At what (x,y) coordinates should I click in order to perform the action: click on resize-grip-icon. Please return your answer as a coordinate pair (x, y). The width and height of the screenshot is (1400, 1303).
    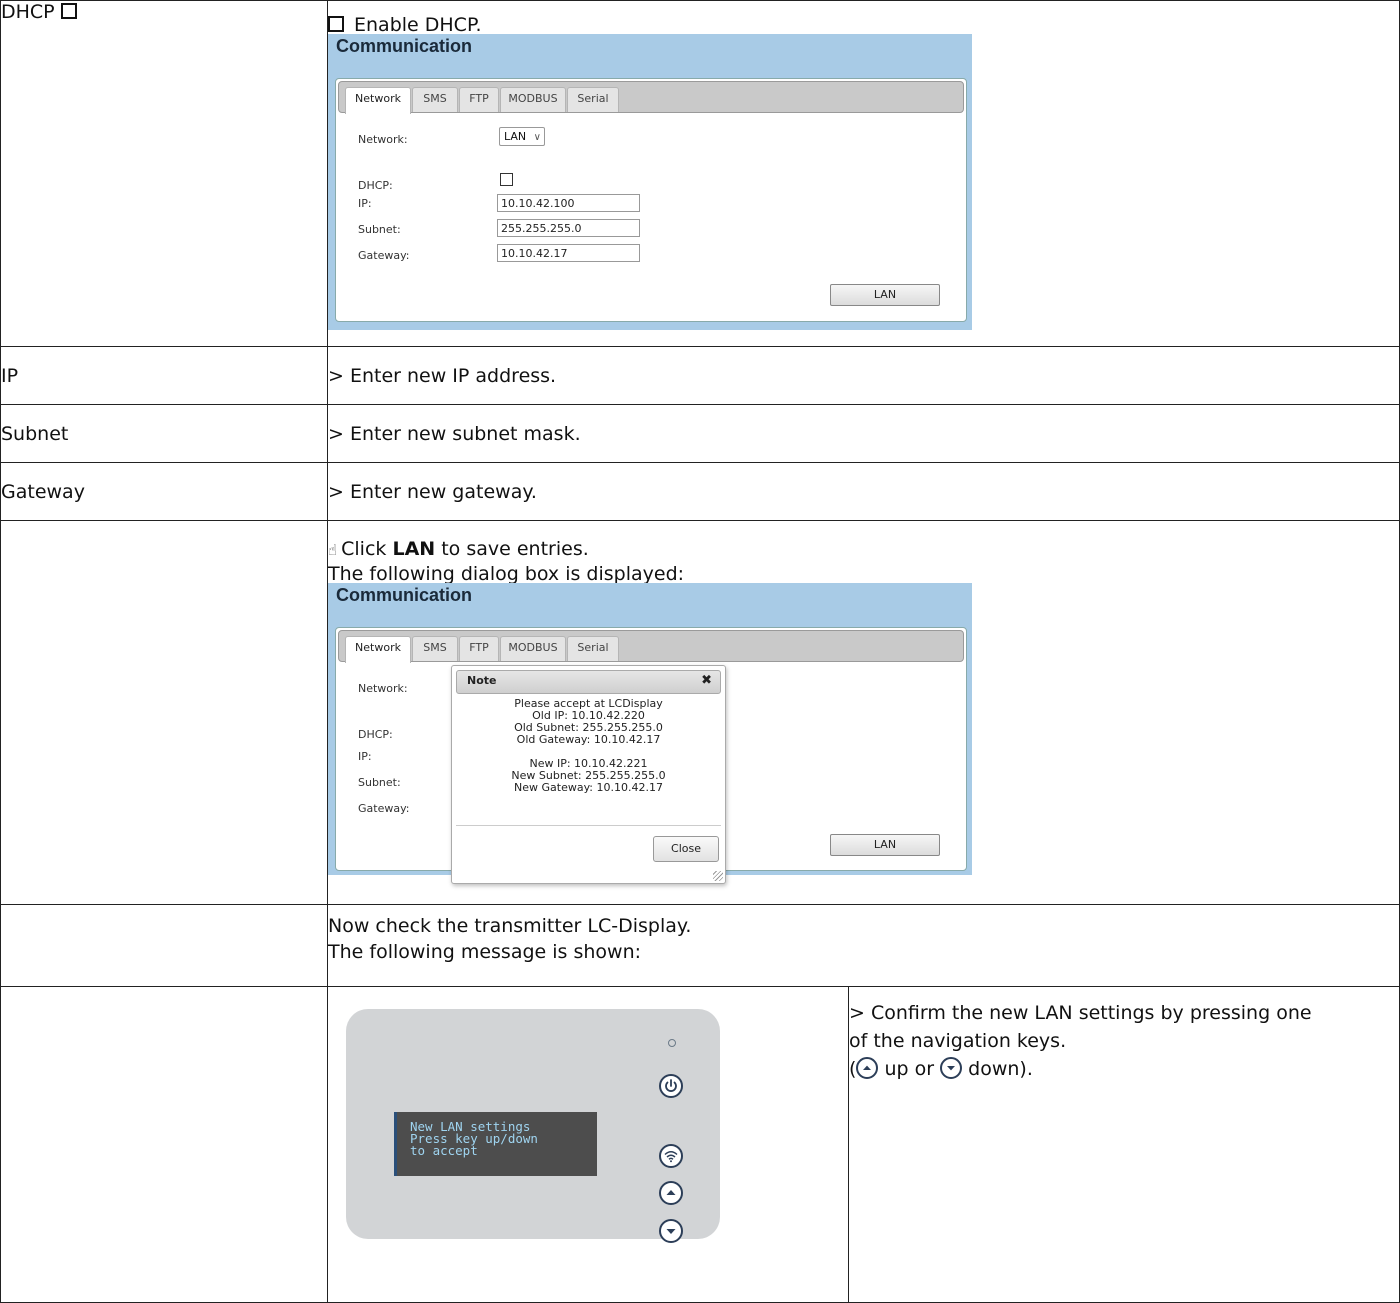
    Looking at the image, I should click on (718, 876).